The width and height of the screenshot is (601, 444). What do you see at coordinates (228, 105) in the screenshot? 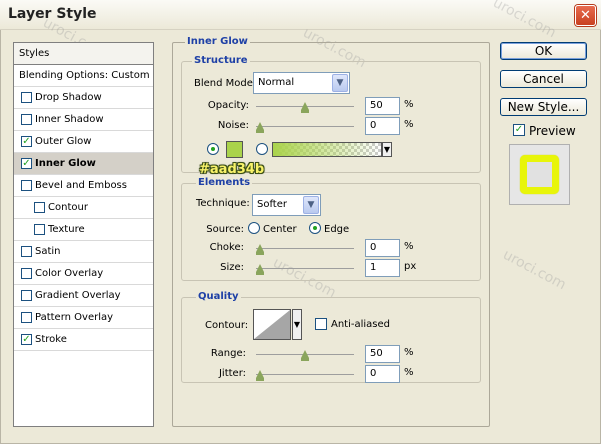
I see `opacity-label: Opacity:` at bounding box center [228, 105].